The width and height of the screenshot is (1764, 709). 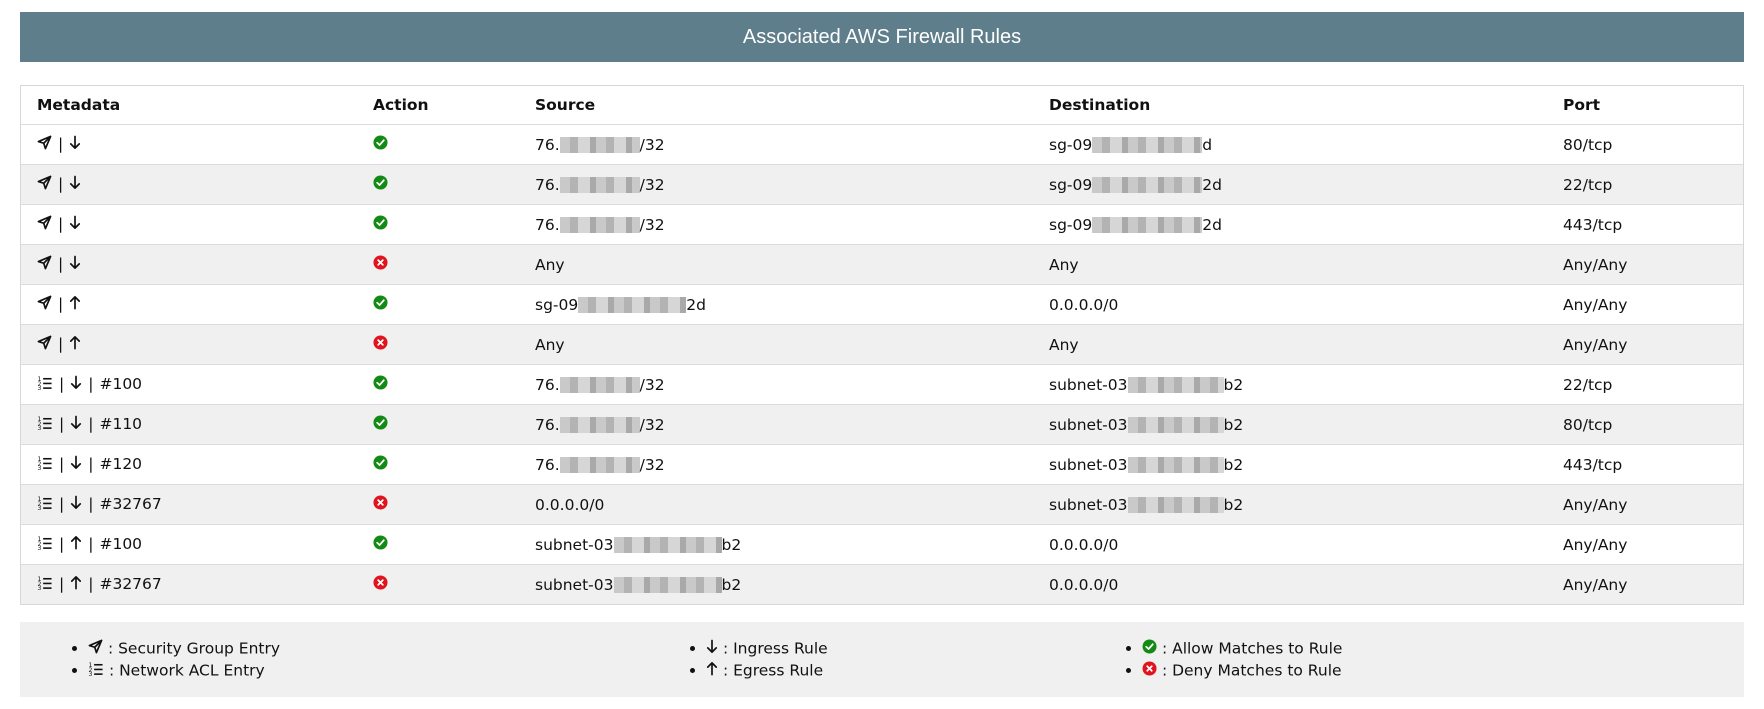 What do you see at coordinates (189, 544) in the screenshot?
I see `cell-metadata: 1 2 3 | | #100` at bounding box center [189, 544].